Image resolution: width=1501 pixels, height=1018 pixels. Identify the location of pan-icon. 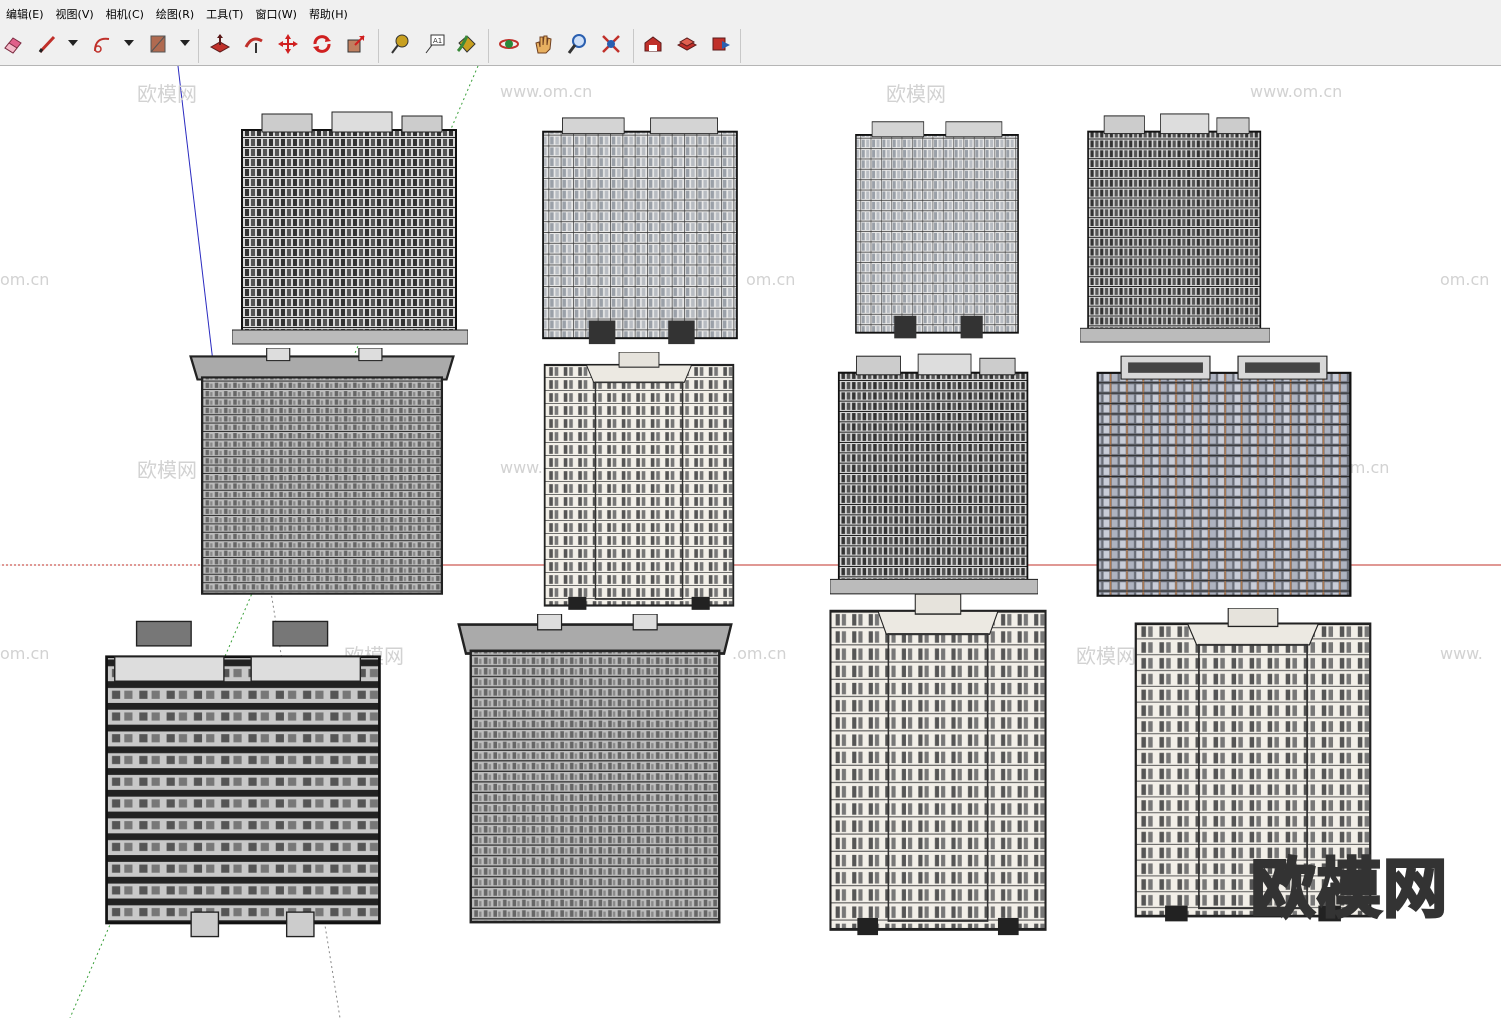
(543, 44).